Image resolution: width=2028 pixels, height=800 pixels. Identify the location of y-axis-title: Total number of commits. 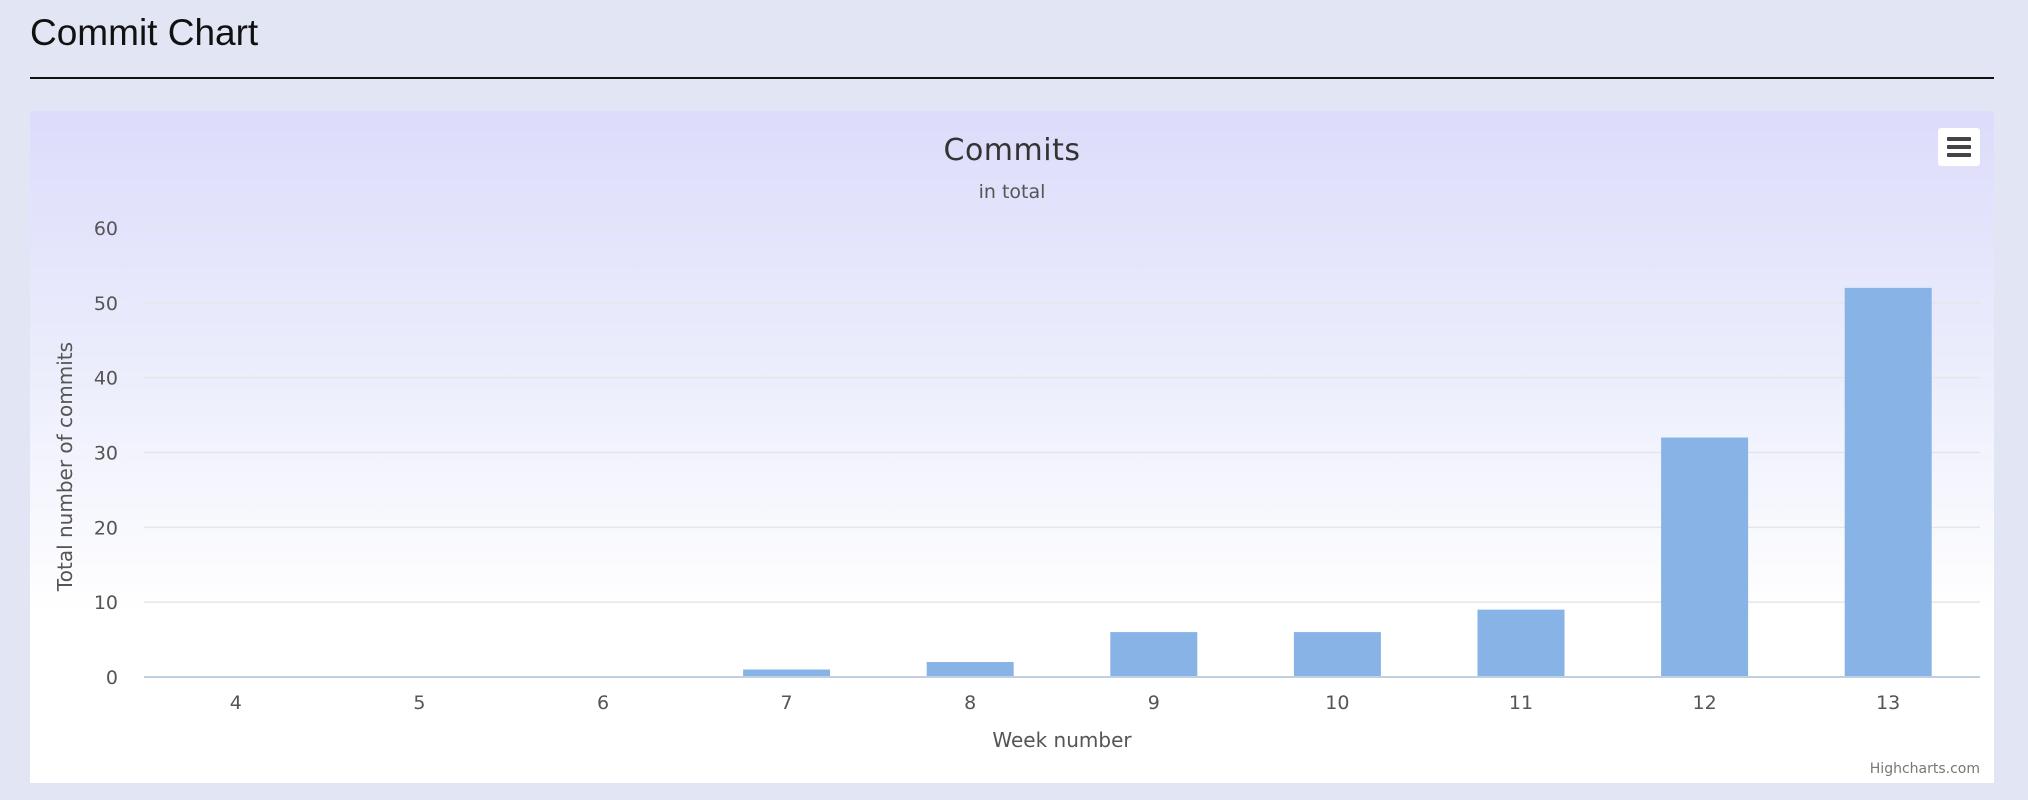
(65, 467).